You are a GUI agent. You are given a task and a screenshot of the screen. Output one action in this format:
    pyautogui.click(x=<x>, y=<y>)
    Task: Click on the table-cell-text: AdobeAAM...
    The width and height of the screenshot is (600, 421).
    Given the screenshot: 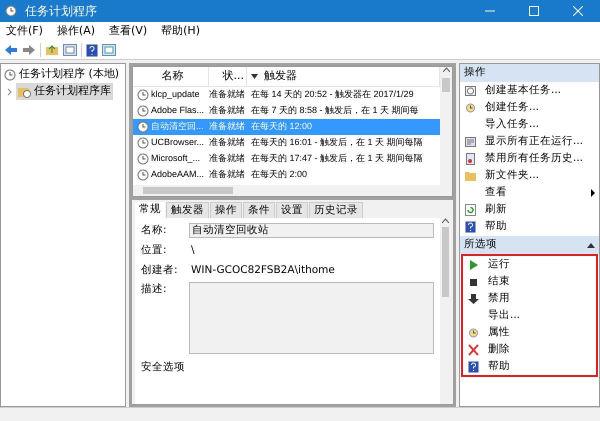 What is the action you would take?
    pyautogui.click(x=177, y=175)
    